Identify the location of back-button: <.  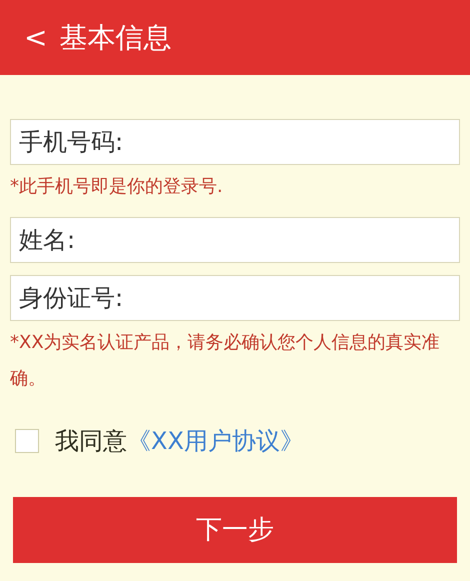
(36, 37).